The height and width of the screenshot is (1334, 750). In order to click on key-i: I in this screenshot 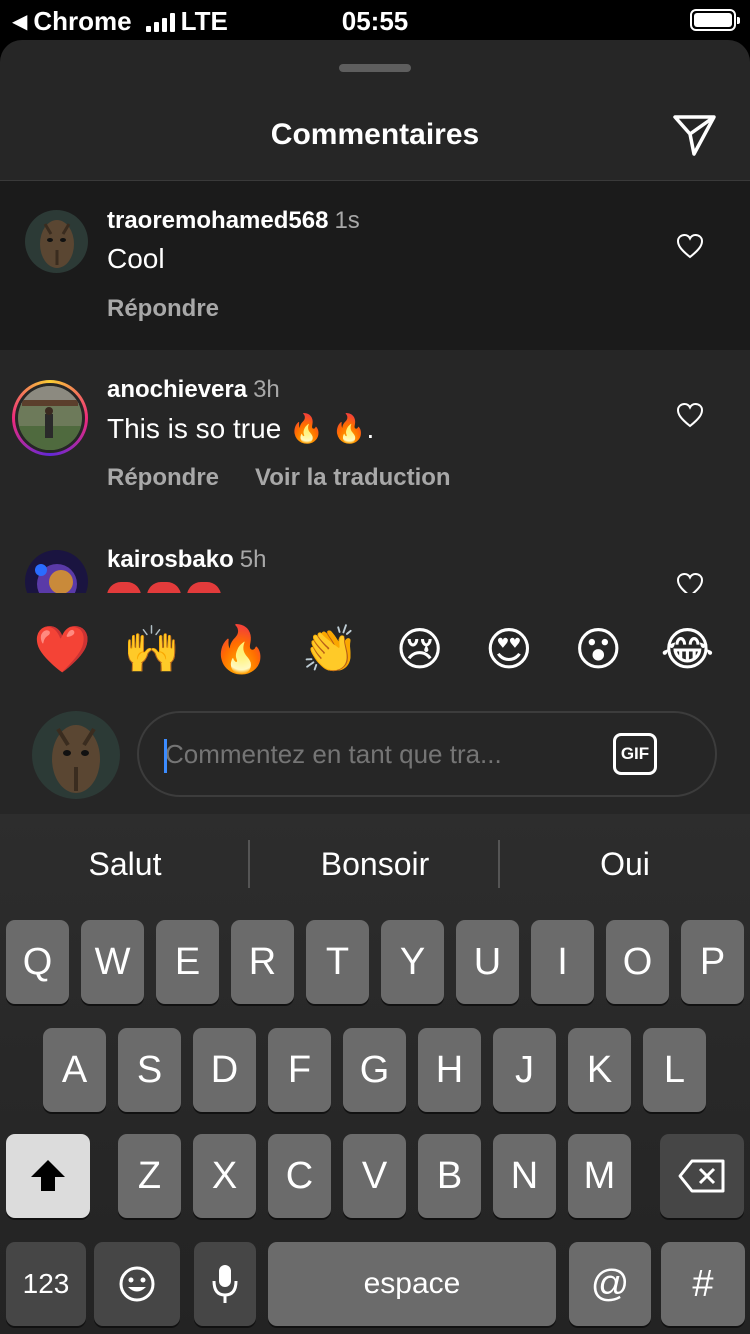, I will do `click(562, 962)`.